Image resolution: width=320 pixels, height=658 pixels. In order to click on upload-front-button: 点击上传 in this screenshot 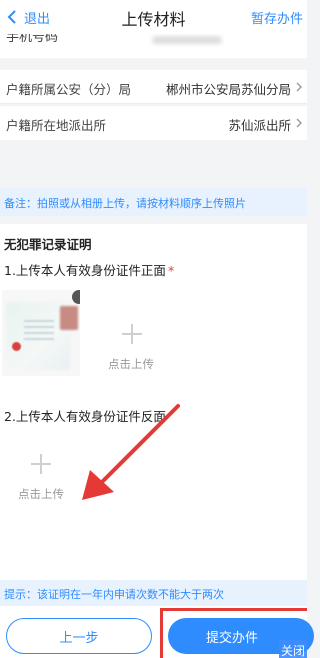, I will do `click(131, 345)`.